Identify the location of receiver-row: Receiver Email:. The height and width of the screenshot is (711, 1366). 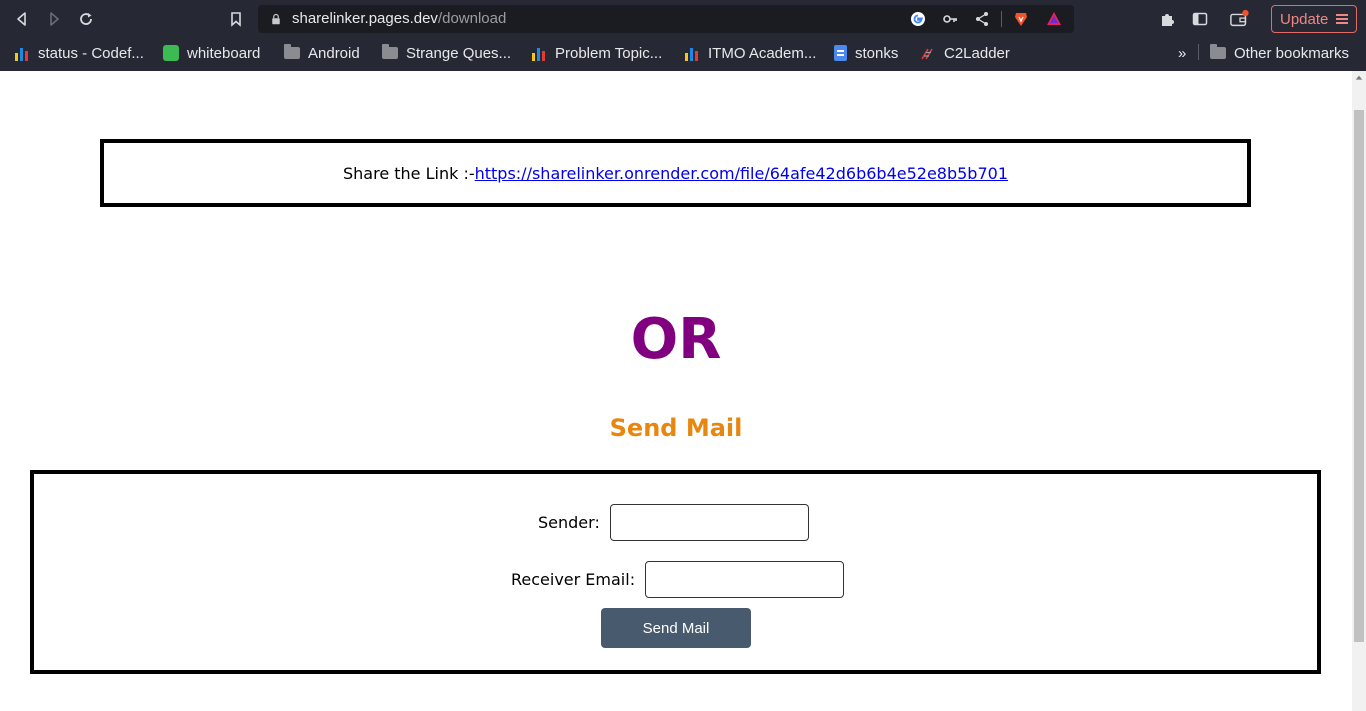
(678, 579).